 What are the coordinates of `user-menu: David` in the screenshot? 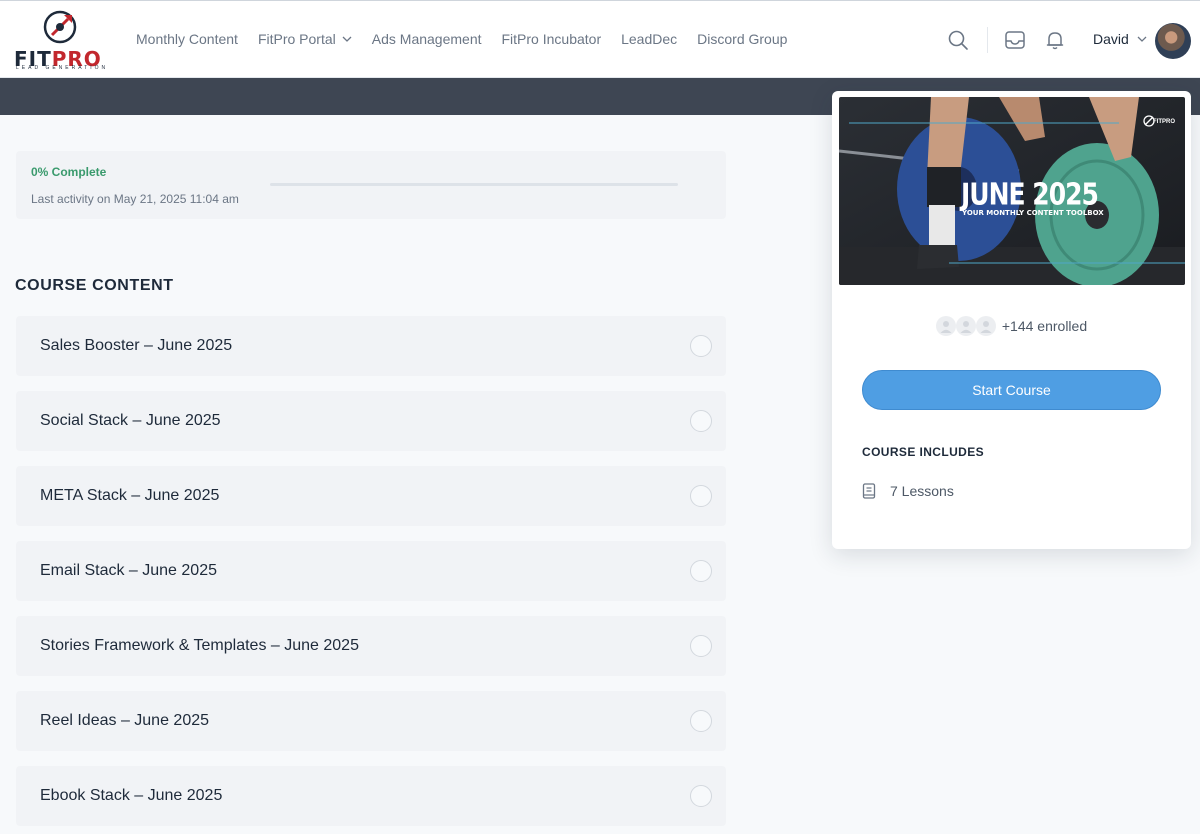 It's located at (1120, 39).